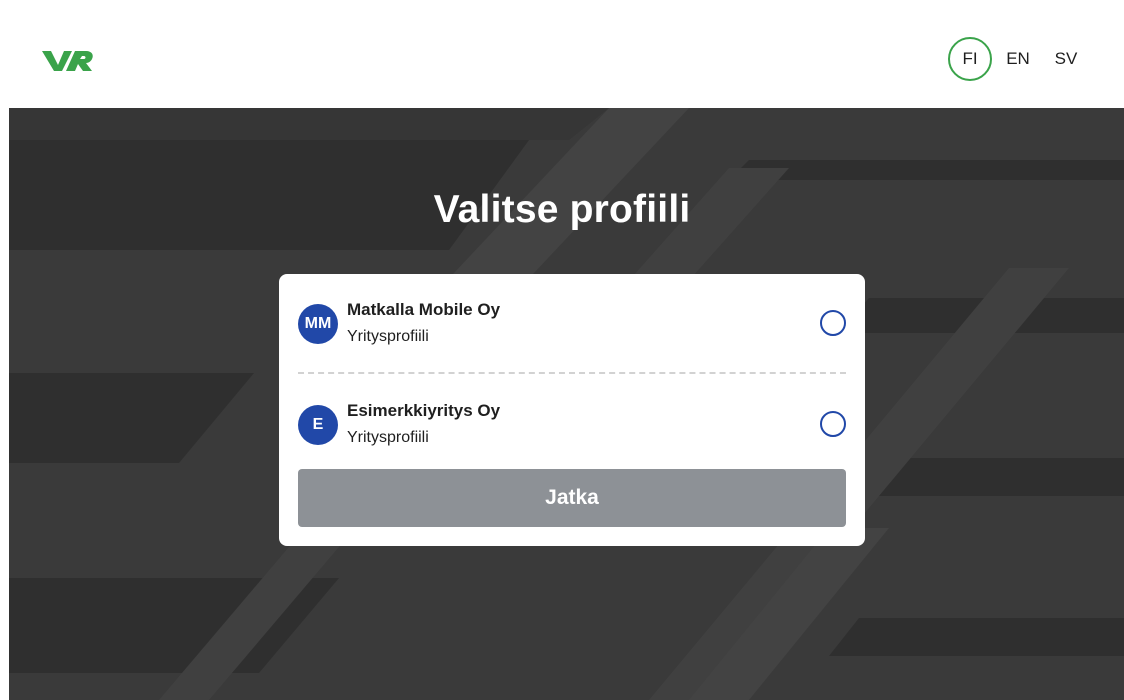  What do you see at coordinates (572, 498) in the screenshot?
I see `continue-button: Jatka` at bounding box center [572, 498].